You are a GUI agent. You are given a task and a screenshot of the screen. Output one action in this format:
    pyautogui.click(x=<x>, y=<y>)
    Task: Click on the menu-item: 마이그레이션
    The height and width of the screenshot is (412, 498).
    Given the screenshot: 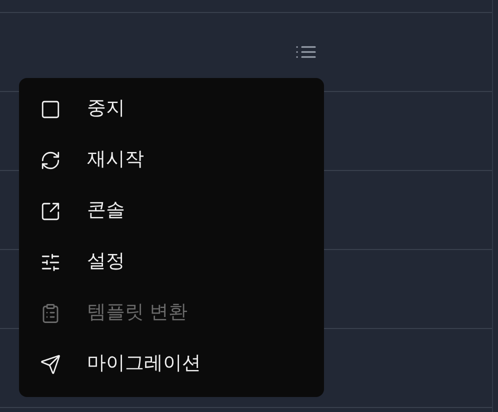 What is the action you would take?
    pyautogui.click(x=171, y=364)
    